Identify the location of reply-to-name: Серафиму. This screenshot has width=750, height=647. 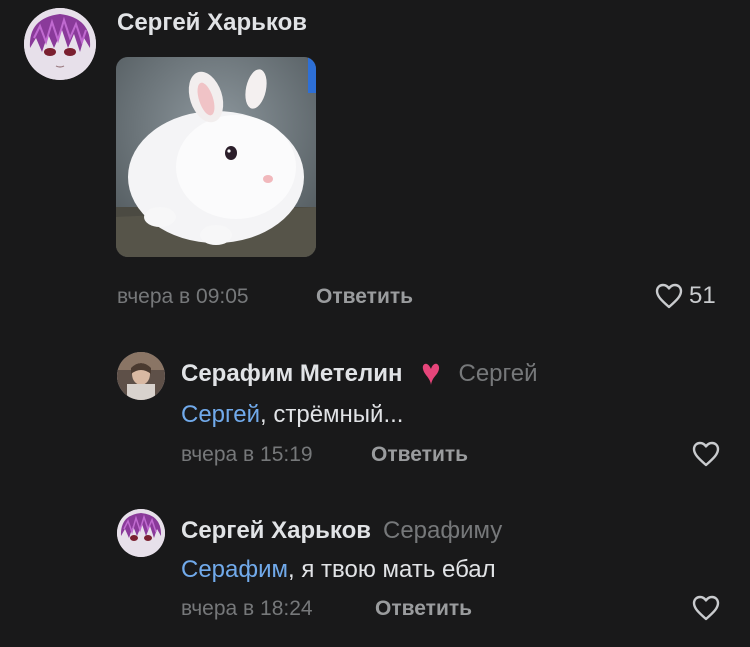
(442, 531).